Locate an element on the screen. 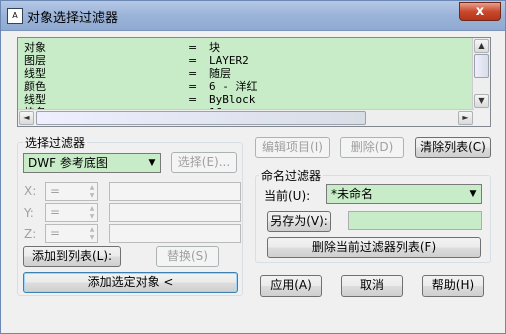  scroll-up-icon: ▲ is located at coordinates (481, 46).